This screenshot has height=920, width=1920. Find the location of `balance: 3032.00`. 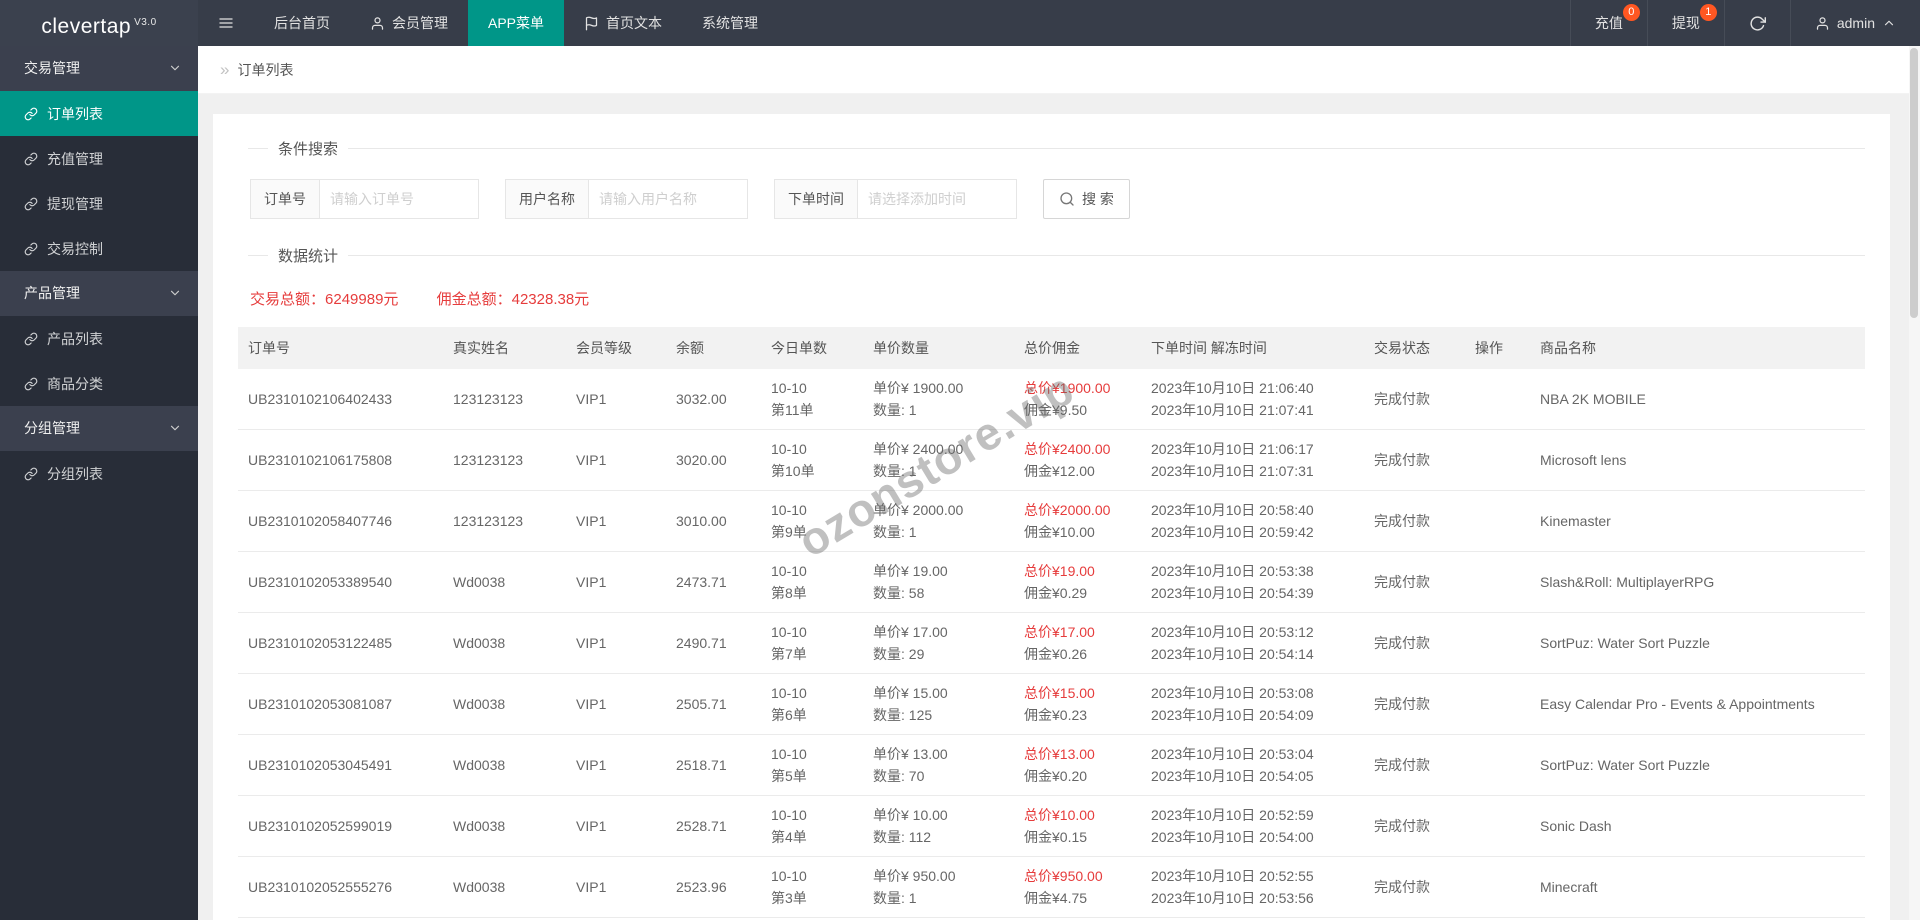

balance: 3032.00 is located at coordinates (713, 399).